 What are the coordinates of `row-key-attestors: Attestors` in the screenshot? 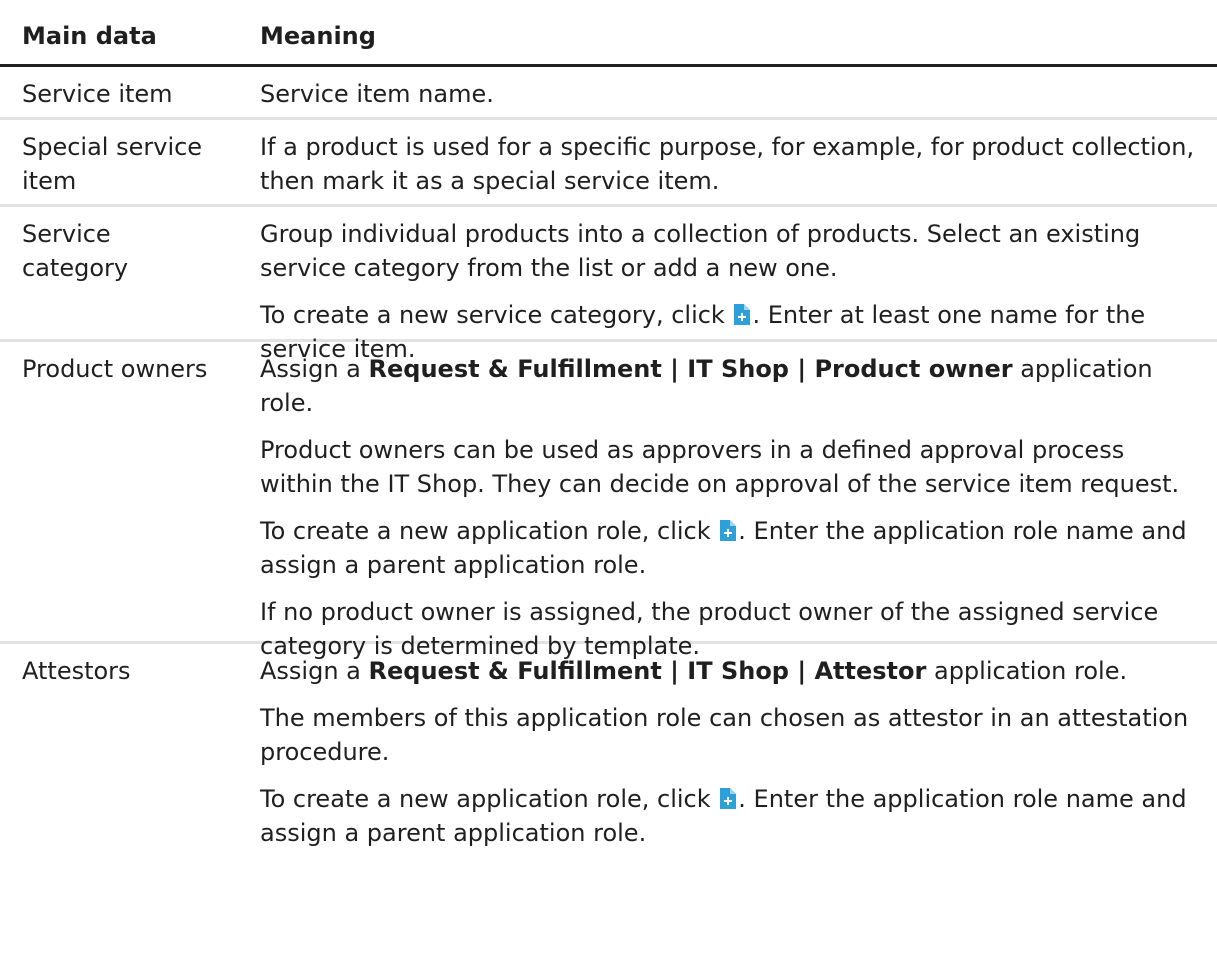 It's located at (76, 671).